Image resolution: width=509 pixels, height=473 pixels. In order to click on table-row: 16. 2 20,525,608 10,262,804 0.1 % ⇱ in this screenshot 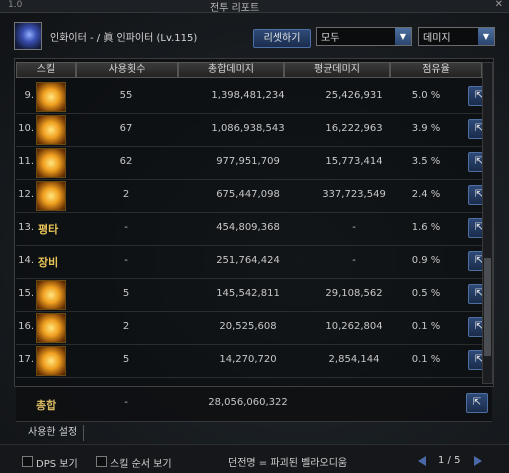, I will do `click(253, 328)`.